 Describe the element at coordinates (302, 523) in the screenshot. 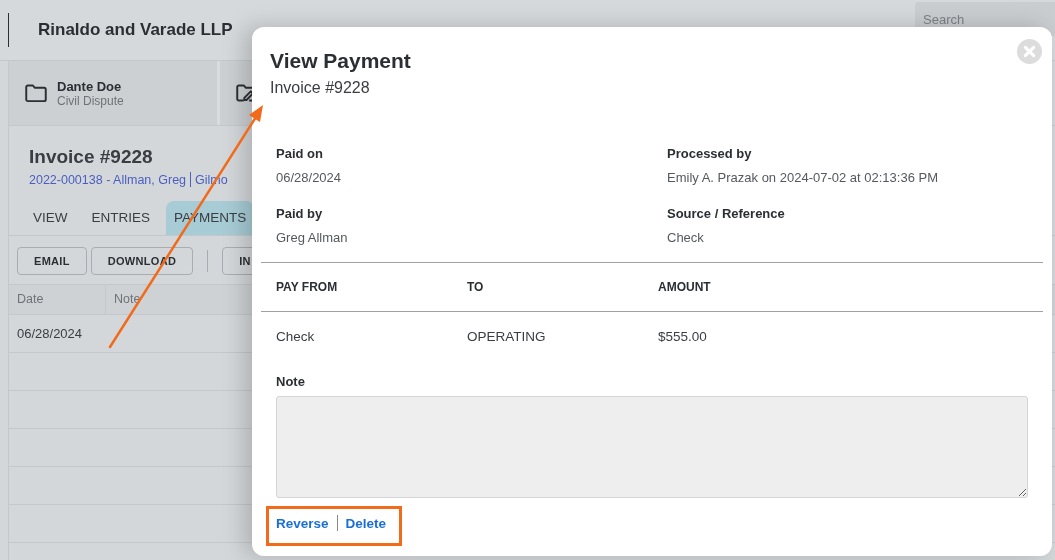

I see `action-link: Reverse` at that location.